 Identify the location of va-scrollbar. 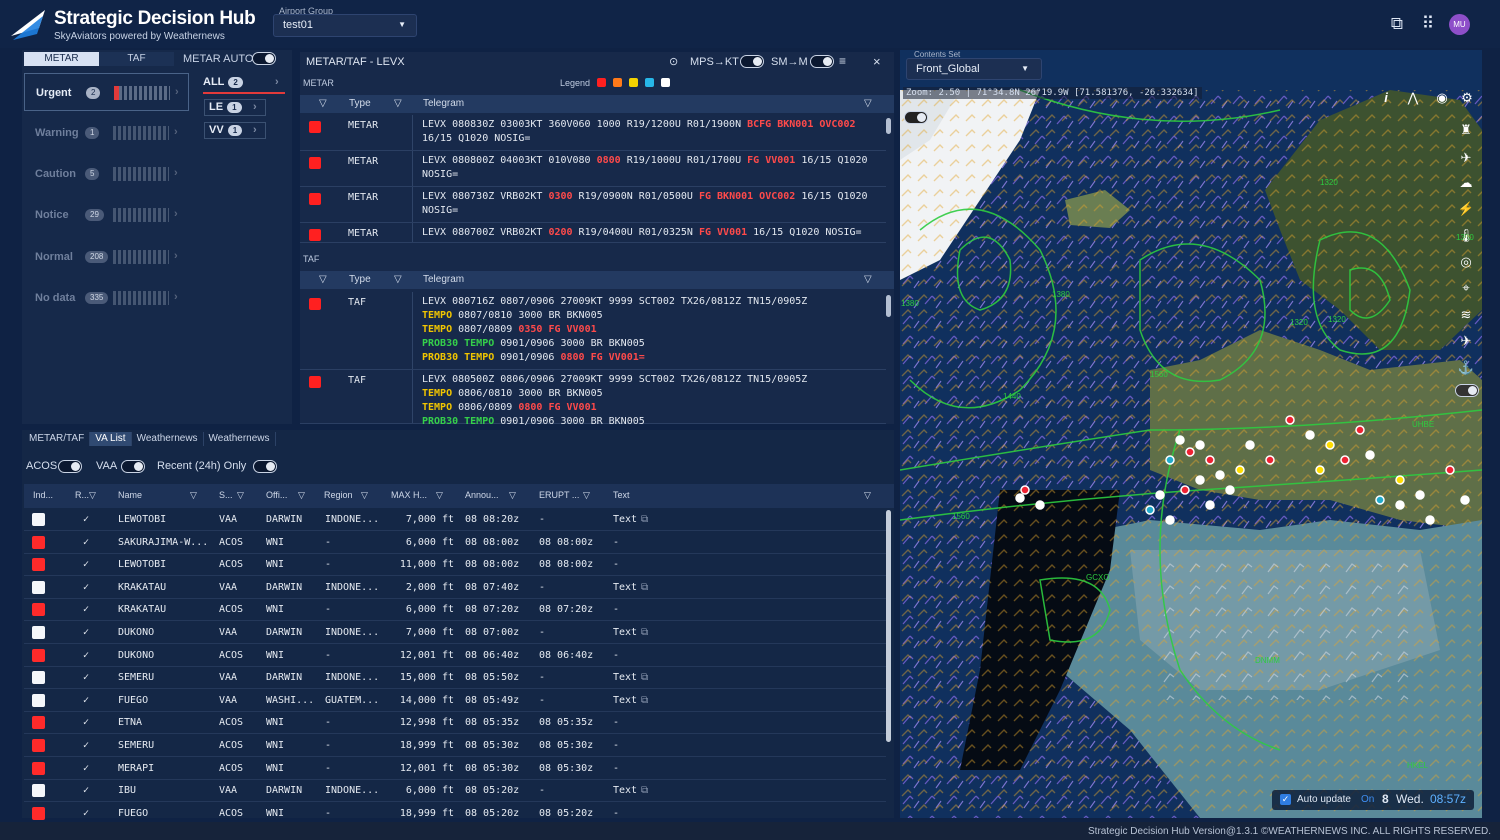
(888, 626).